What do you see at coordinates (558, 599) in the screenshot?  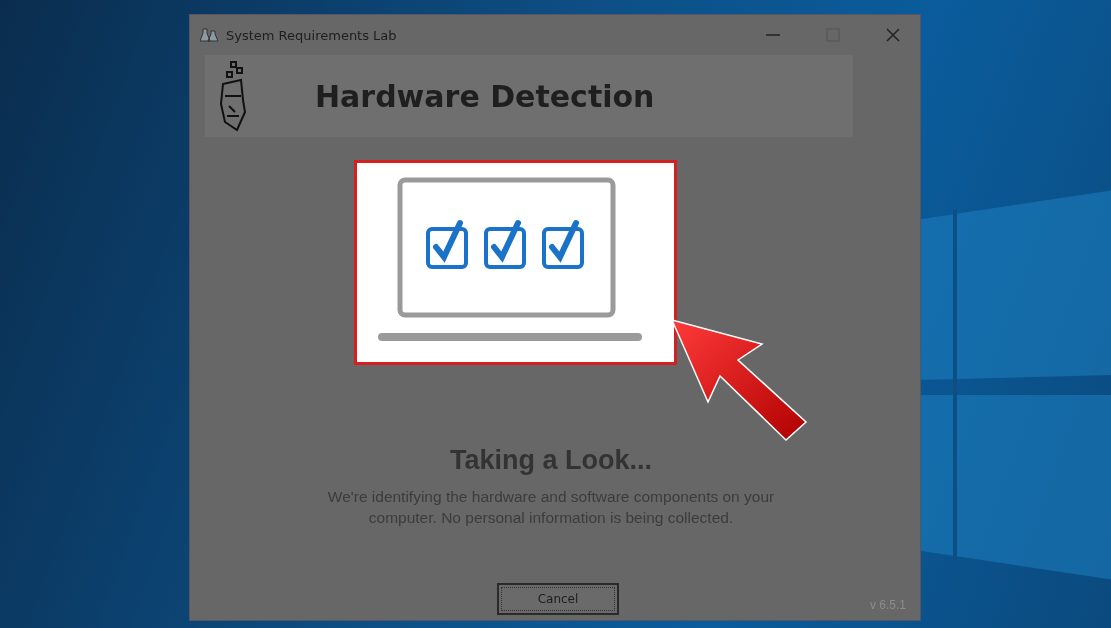 I see `cancel-button: Cancel` at bounding box center [558, 599].